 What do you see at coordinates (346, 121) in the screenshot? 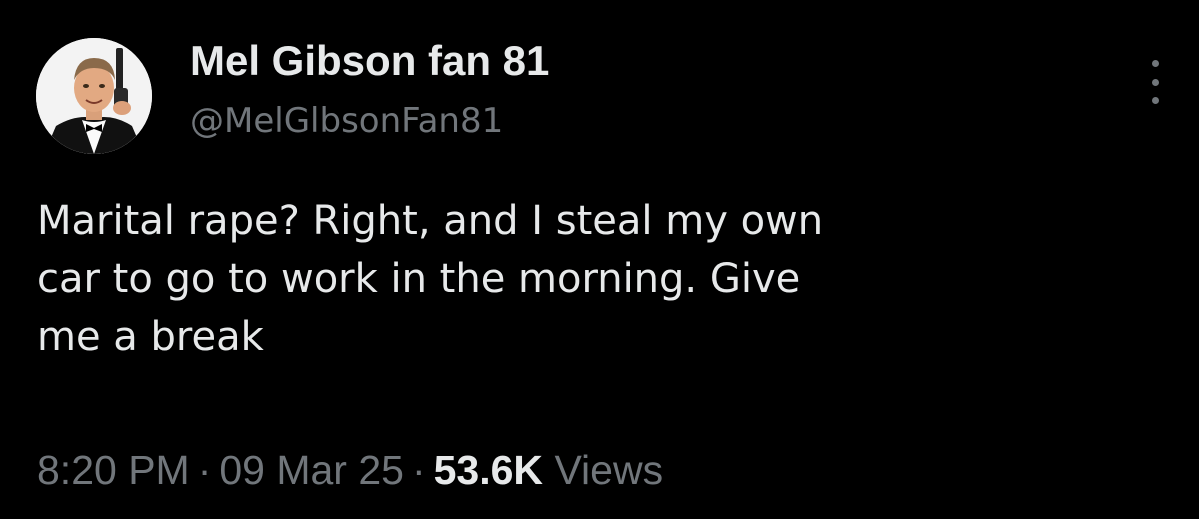
I see `user-handle: @MelGlbsonFan81` at bounding box center [346, 121].